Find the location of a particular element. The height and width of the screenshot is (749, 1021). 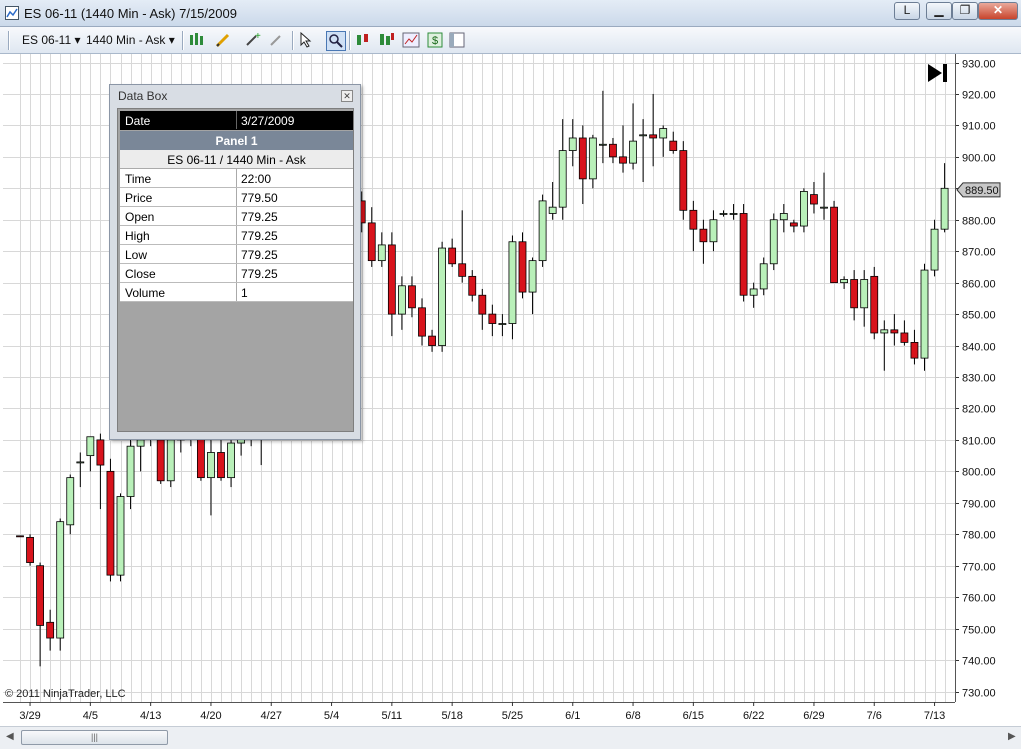

x-axis-tick-label: 5/4 is located at coordinates (331, 716).